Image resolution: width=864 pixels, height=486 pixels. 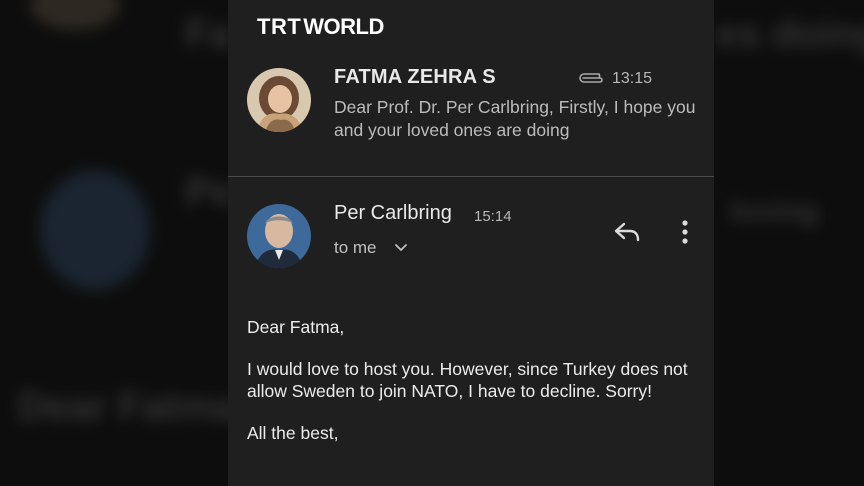 What do you see at coordinates (591, 78) in the screenshot?
I see `paperclip-icon` at bounding box center [591, 78].